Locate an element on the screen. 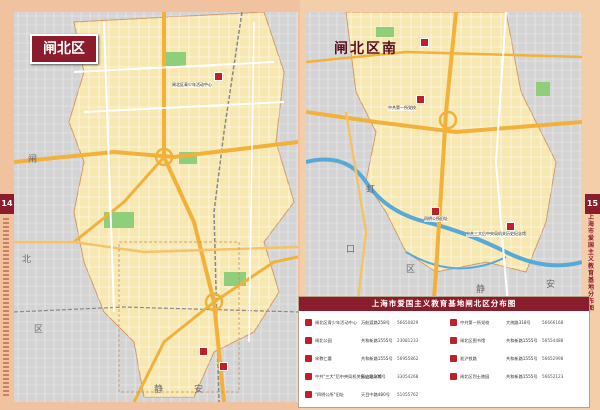  area-label: 闸 is located at coordinates (33, 160).